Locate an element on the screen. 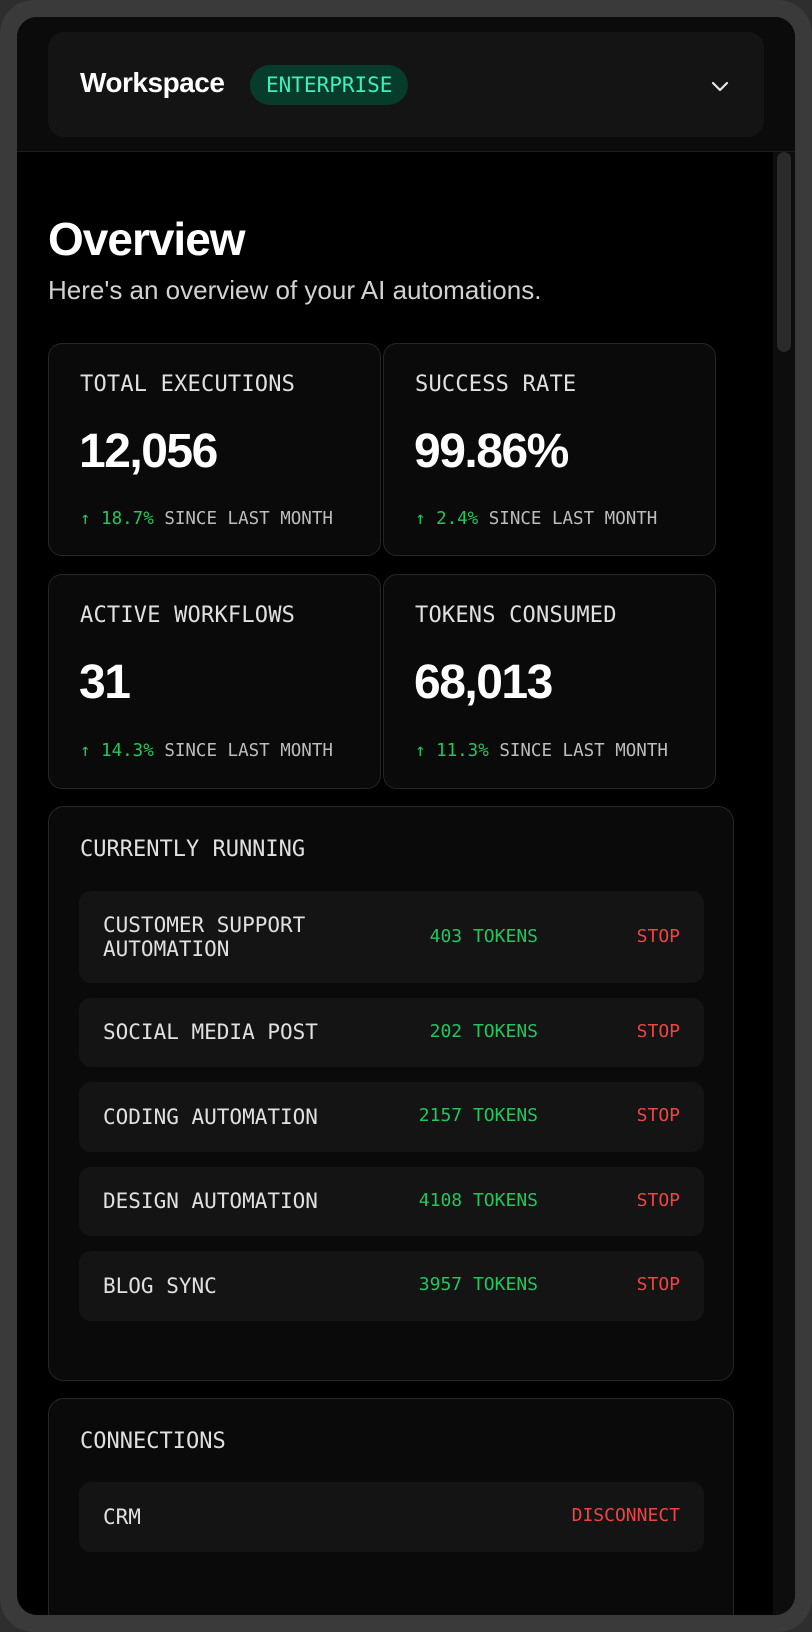 The image size is (812, 1632). token-count: 4108 TOKENS is located at coordinates (478, 1200).